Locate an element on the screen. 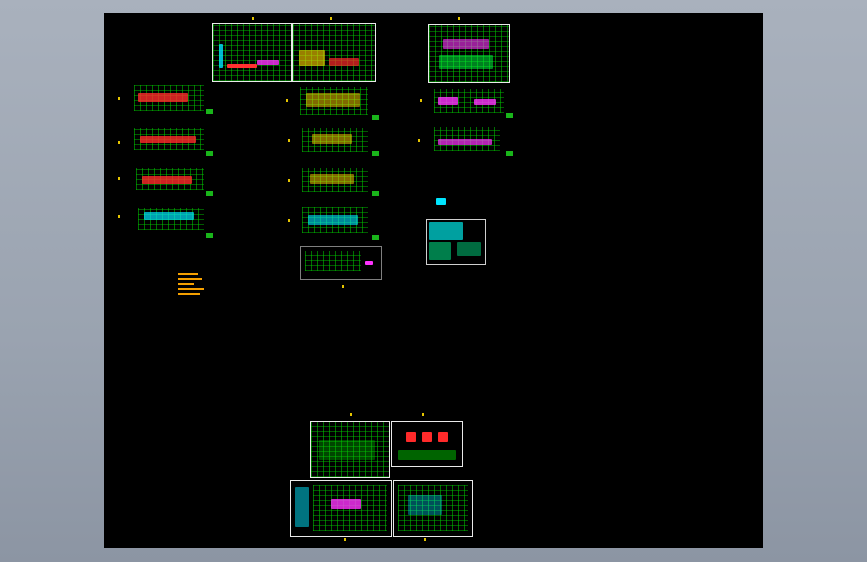 This screenshot has height=562, width=867. detail-sheet is located at coordinates (456, 242).